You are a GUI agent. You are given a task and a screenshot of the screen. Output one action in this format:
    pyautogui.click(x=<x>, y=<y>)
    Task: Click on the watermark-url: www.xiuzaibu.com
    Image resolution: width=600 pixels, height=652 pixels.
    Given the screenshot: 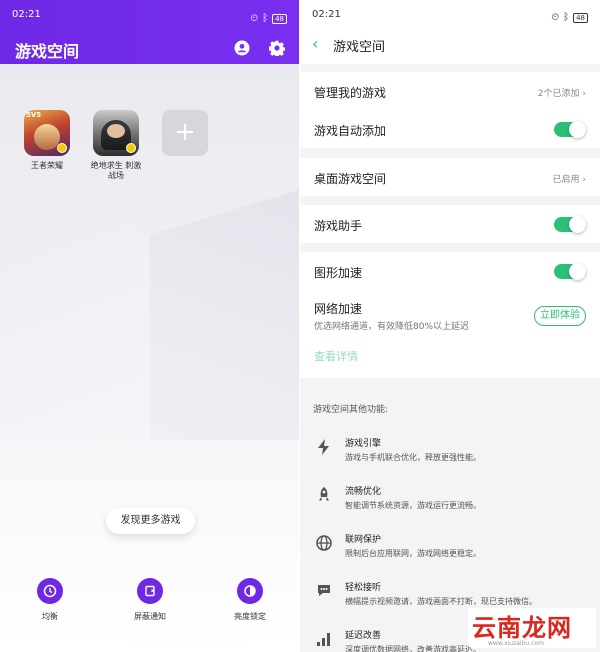 What is the action you would take?
    pyautogui.click(x=516, y=643)
    